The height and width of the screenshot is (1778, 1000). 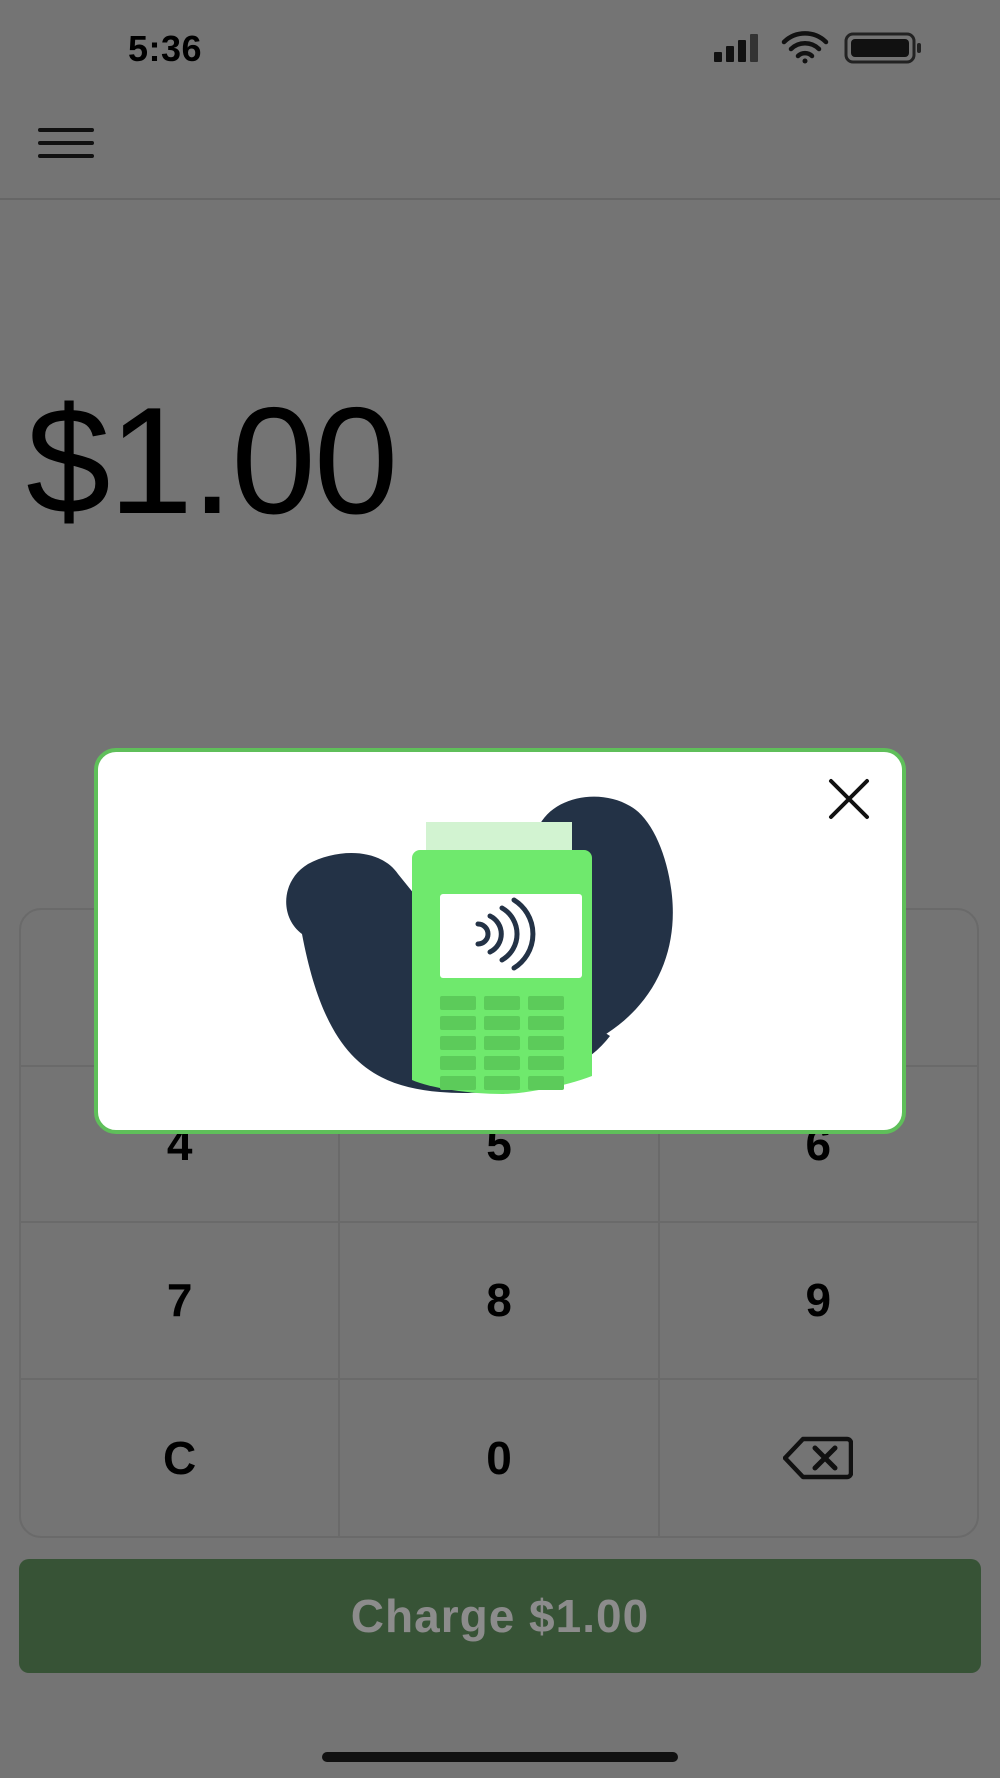 I want to click on backspace-key, so click(x=818, y=1458).